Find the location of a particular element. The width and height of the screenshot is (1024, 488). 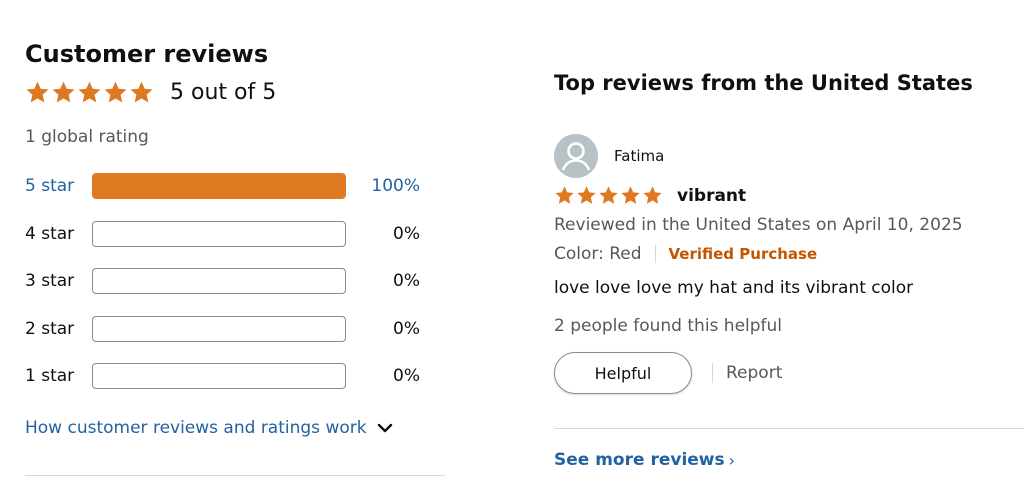

chevron-down-icon is located at coordinates (385, 428).